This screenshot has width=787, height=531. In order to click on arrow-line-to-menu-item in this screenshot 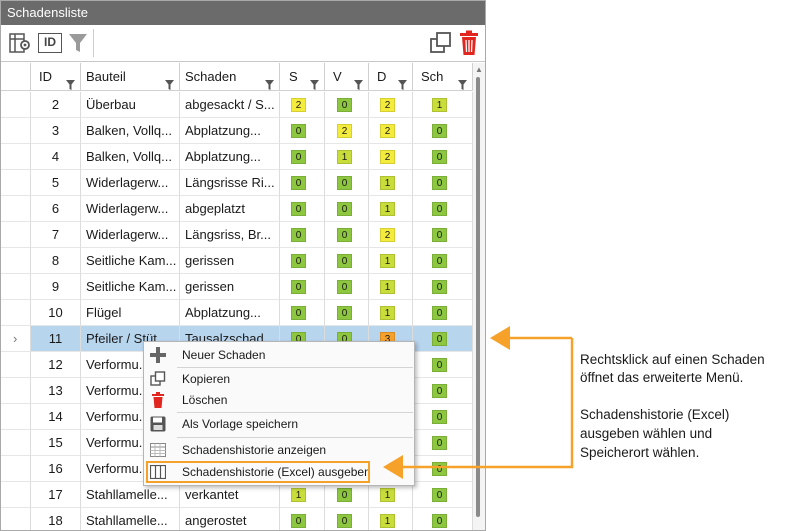, I will do `click(484, 403)`.